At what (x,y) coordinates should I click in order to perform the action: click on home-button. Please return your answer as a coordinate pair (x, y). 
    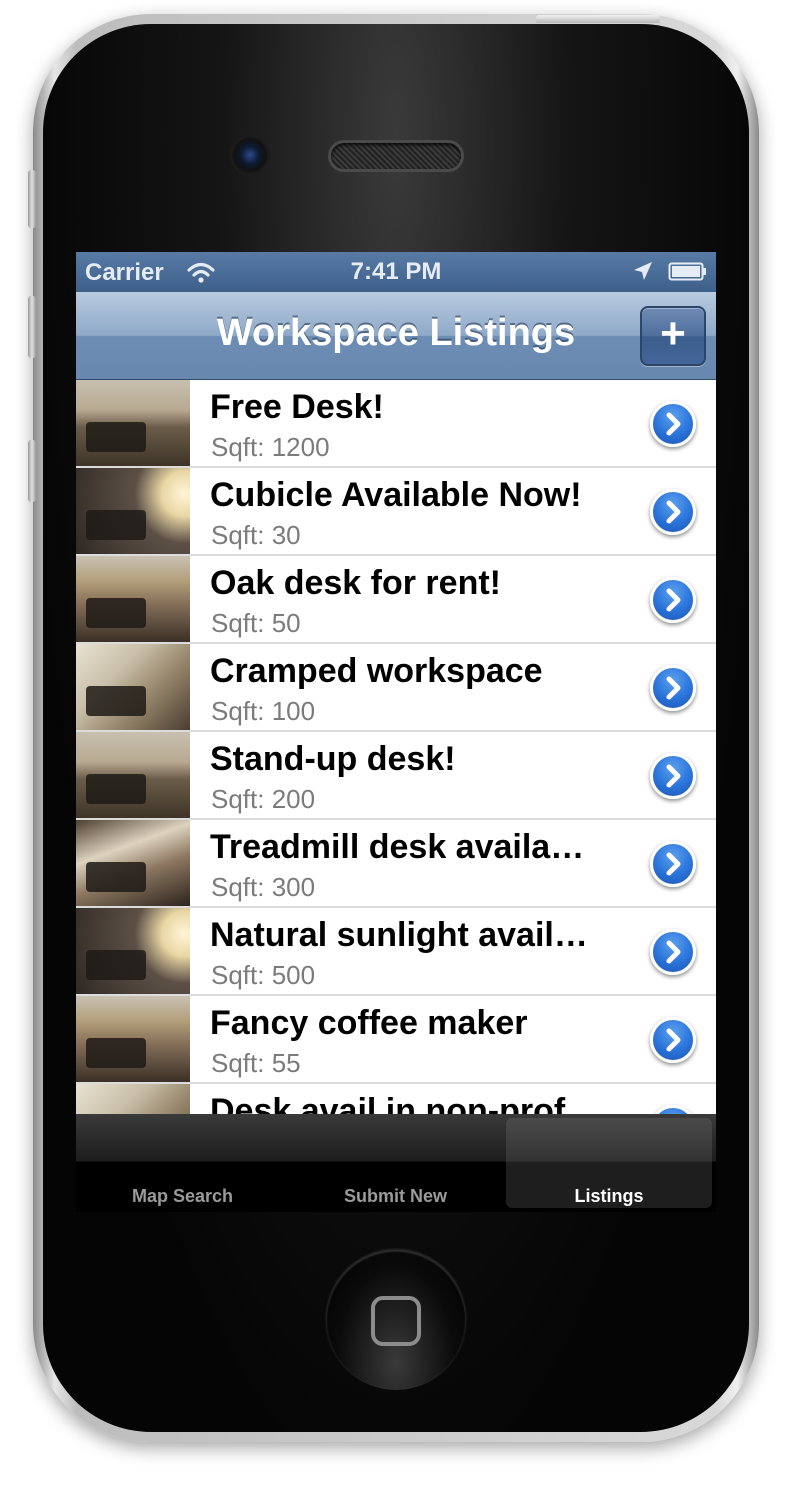
    Looking at the image, I should click on (396, 1320).